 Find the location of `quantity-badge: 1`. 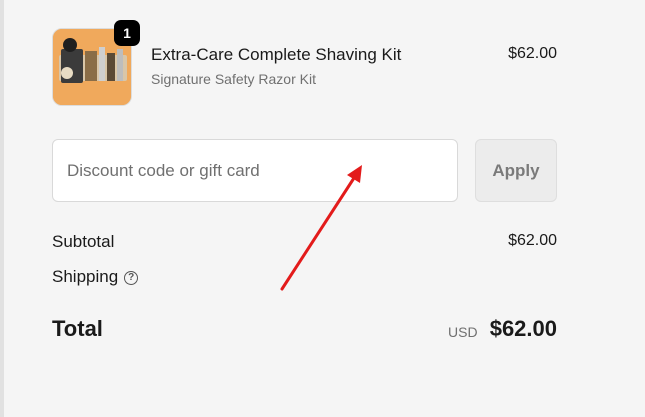

quantity-badge: 1 is located at coordinates (127, 33).